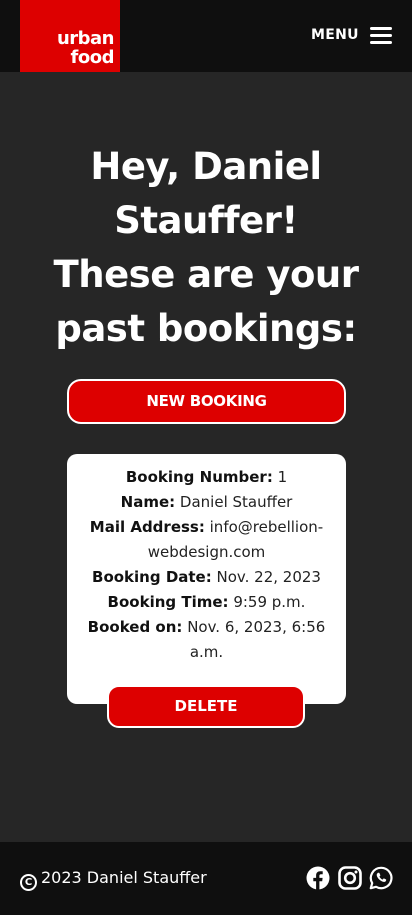 The height and width of the screenshot is (915, 412). What do you see at coordinates (269, 602) in the screenshot?
I see `booking-time-value: 9:59 p.m.` at bounding box center [269, 602].